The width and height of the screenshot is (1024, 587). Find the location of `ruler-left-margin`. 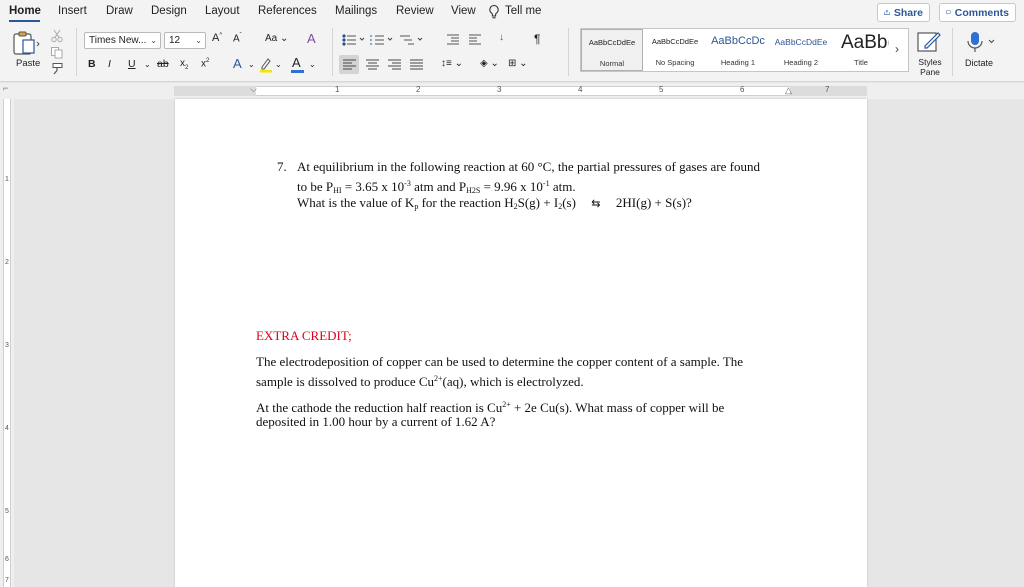

ruler-left-margin is located at coordinates (215, 91).